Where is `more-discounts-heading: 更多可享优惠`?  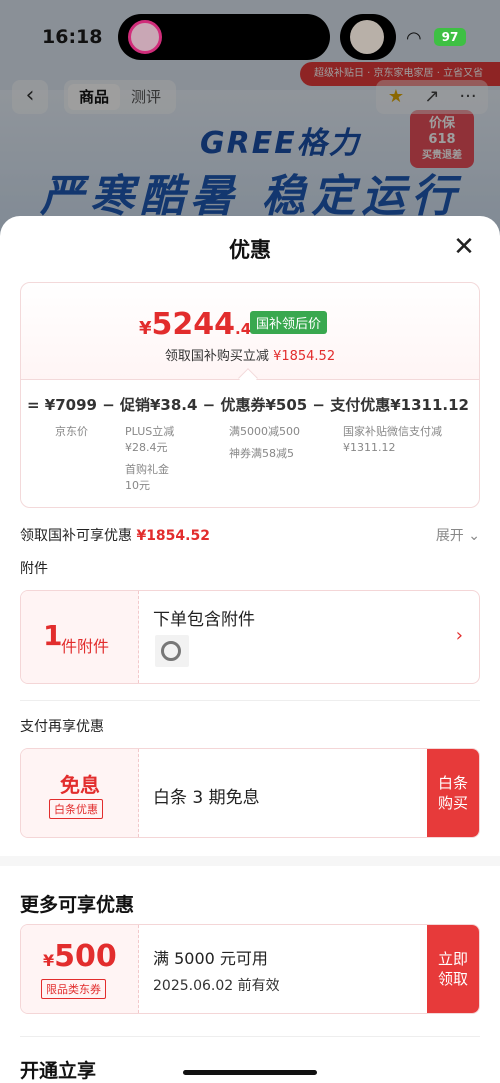
more-discounts-heading: 更多可享优惠 is located at coordinates (77, 905).